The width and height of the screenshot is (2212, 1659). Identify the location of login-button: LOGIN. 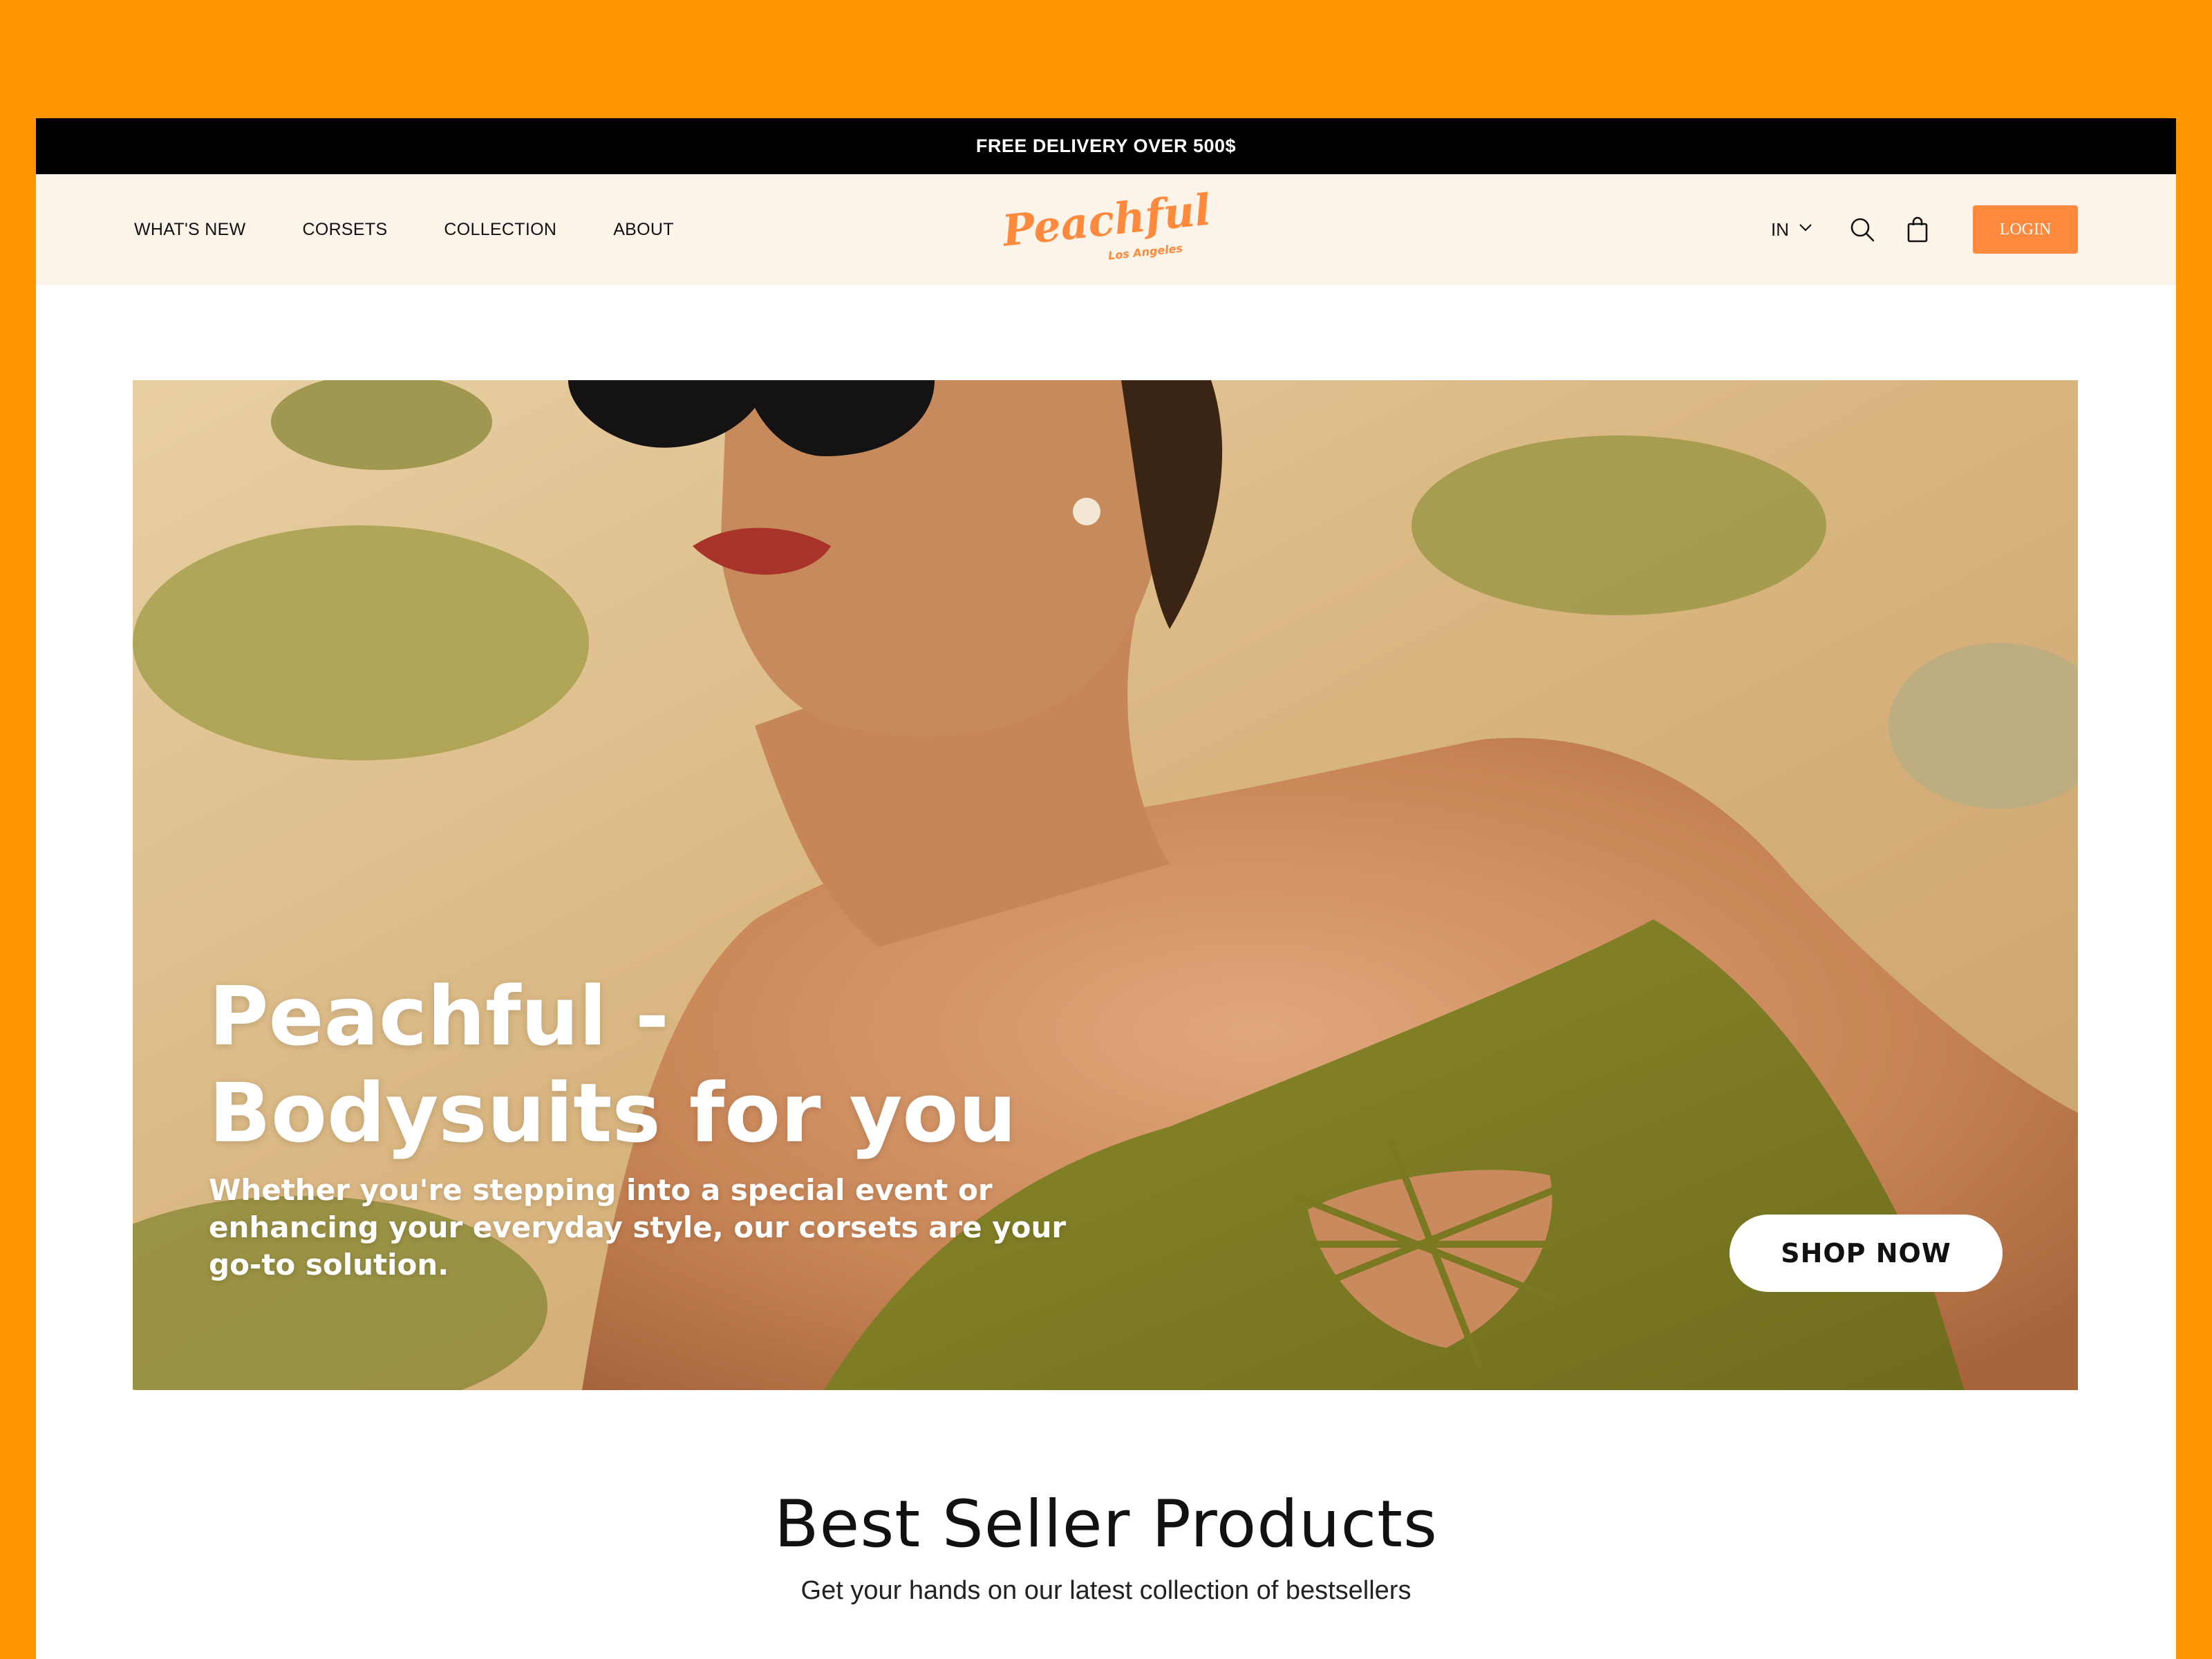
(2026, 229).